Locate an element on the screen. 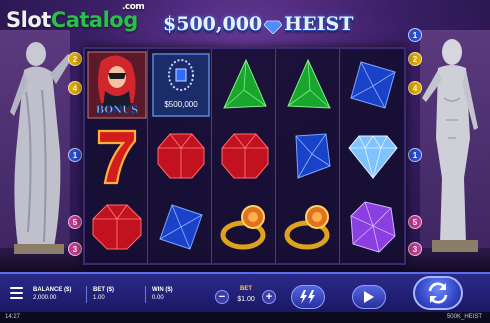 The width and height of the screenshot is (490, 323). bet-increase-button: + is located at coordinates (269, 297).